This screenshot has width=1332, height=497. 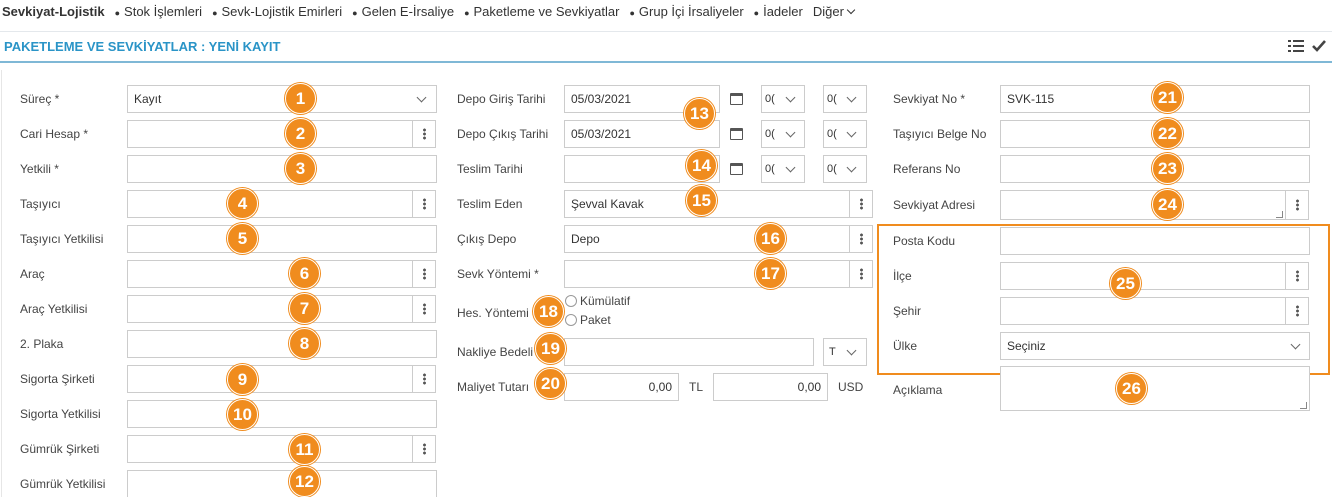 What do you see at coordinates (595, 320) in the screenshot?
I see `radio-paket-label: Paket` at bounding box center [595, 320].